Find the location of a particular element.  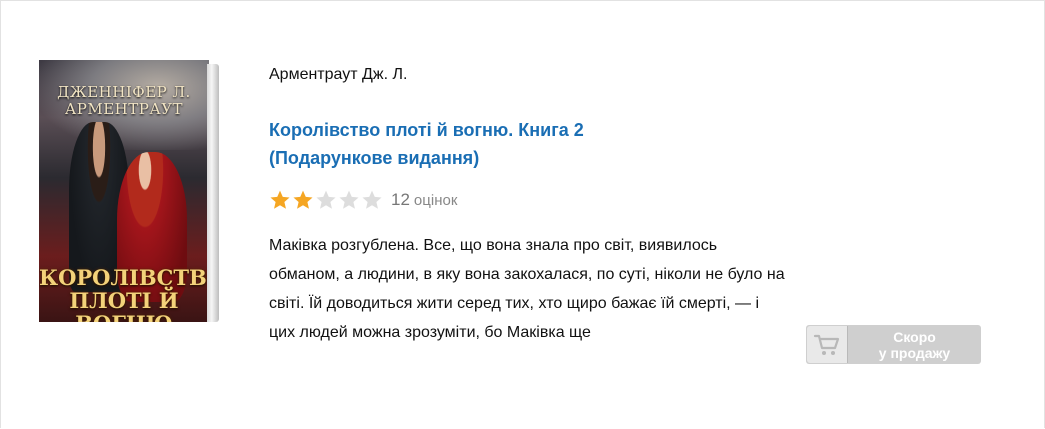

book-title-line2: (Подарункове видання) is located at coordinates (374, 158).